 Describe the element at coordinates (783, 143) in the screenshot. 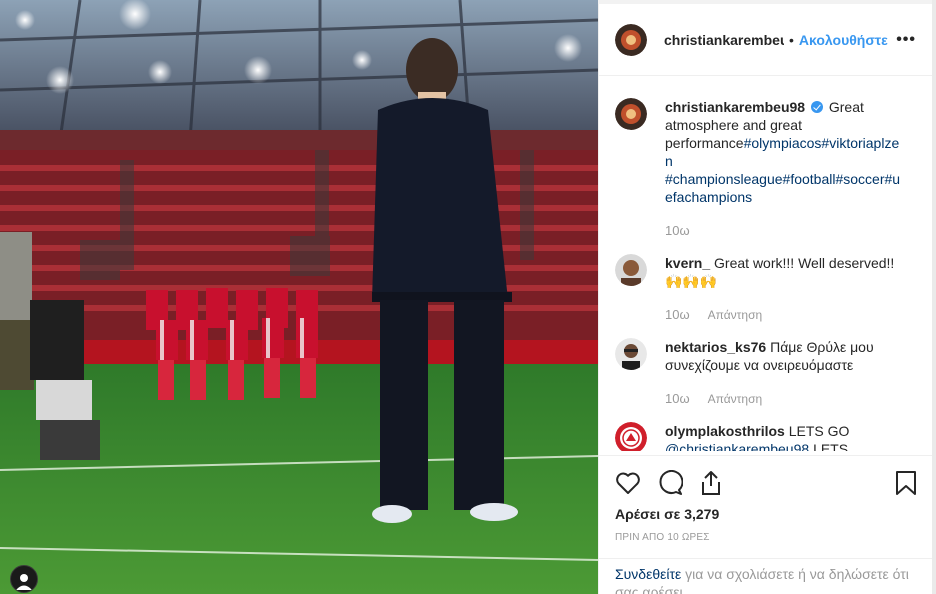

I see `hashtag-link: #olympiacos` at that location.